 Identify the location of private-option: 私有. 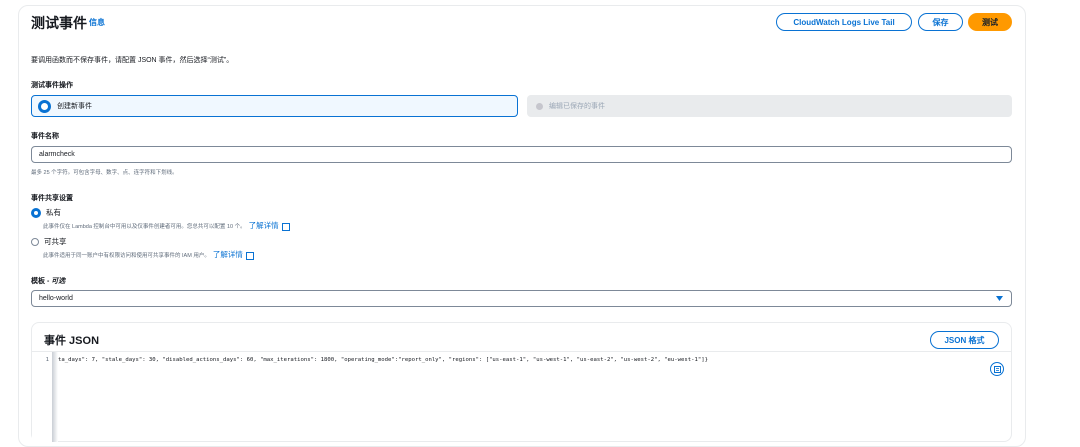
(46, 212).